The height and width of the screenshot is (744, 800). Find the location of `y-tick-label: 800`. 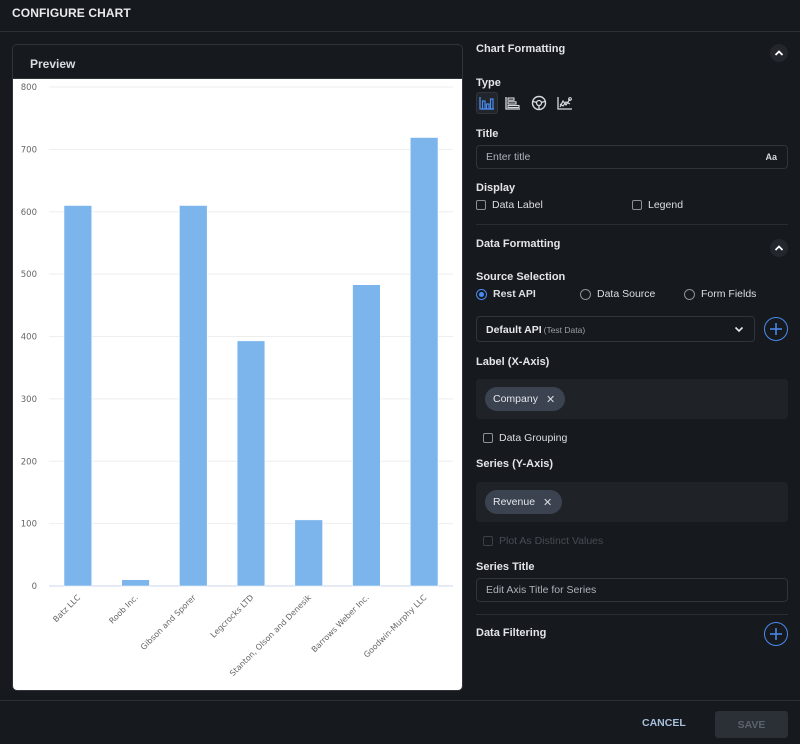

y-tick-label: 800 is located at coordinates (29, 88).